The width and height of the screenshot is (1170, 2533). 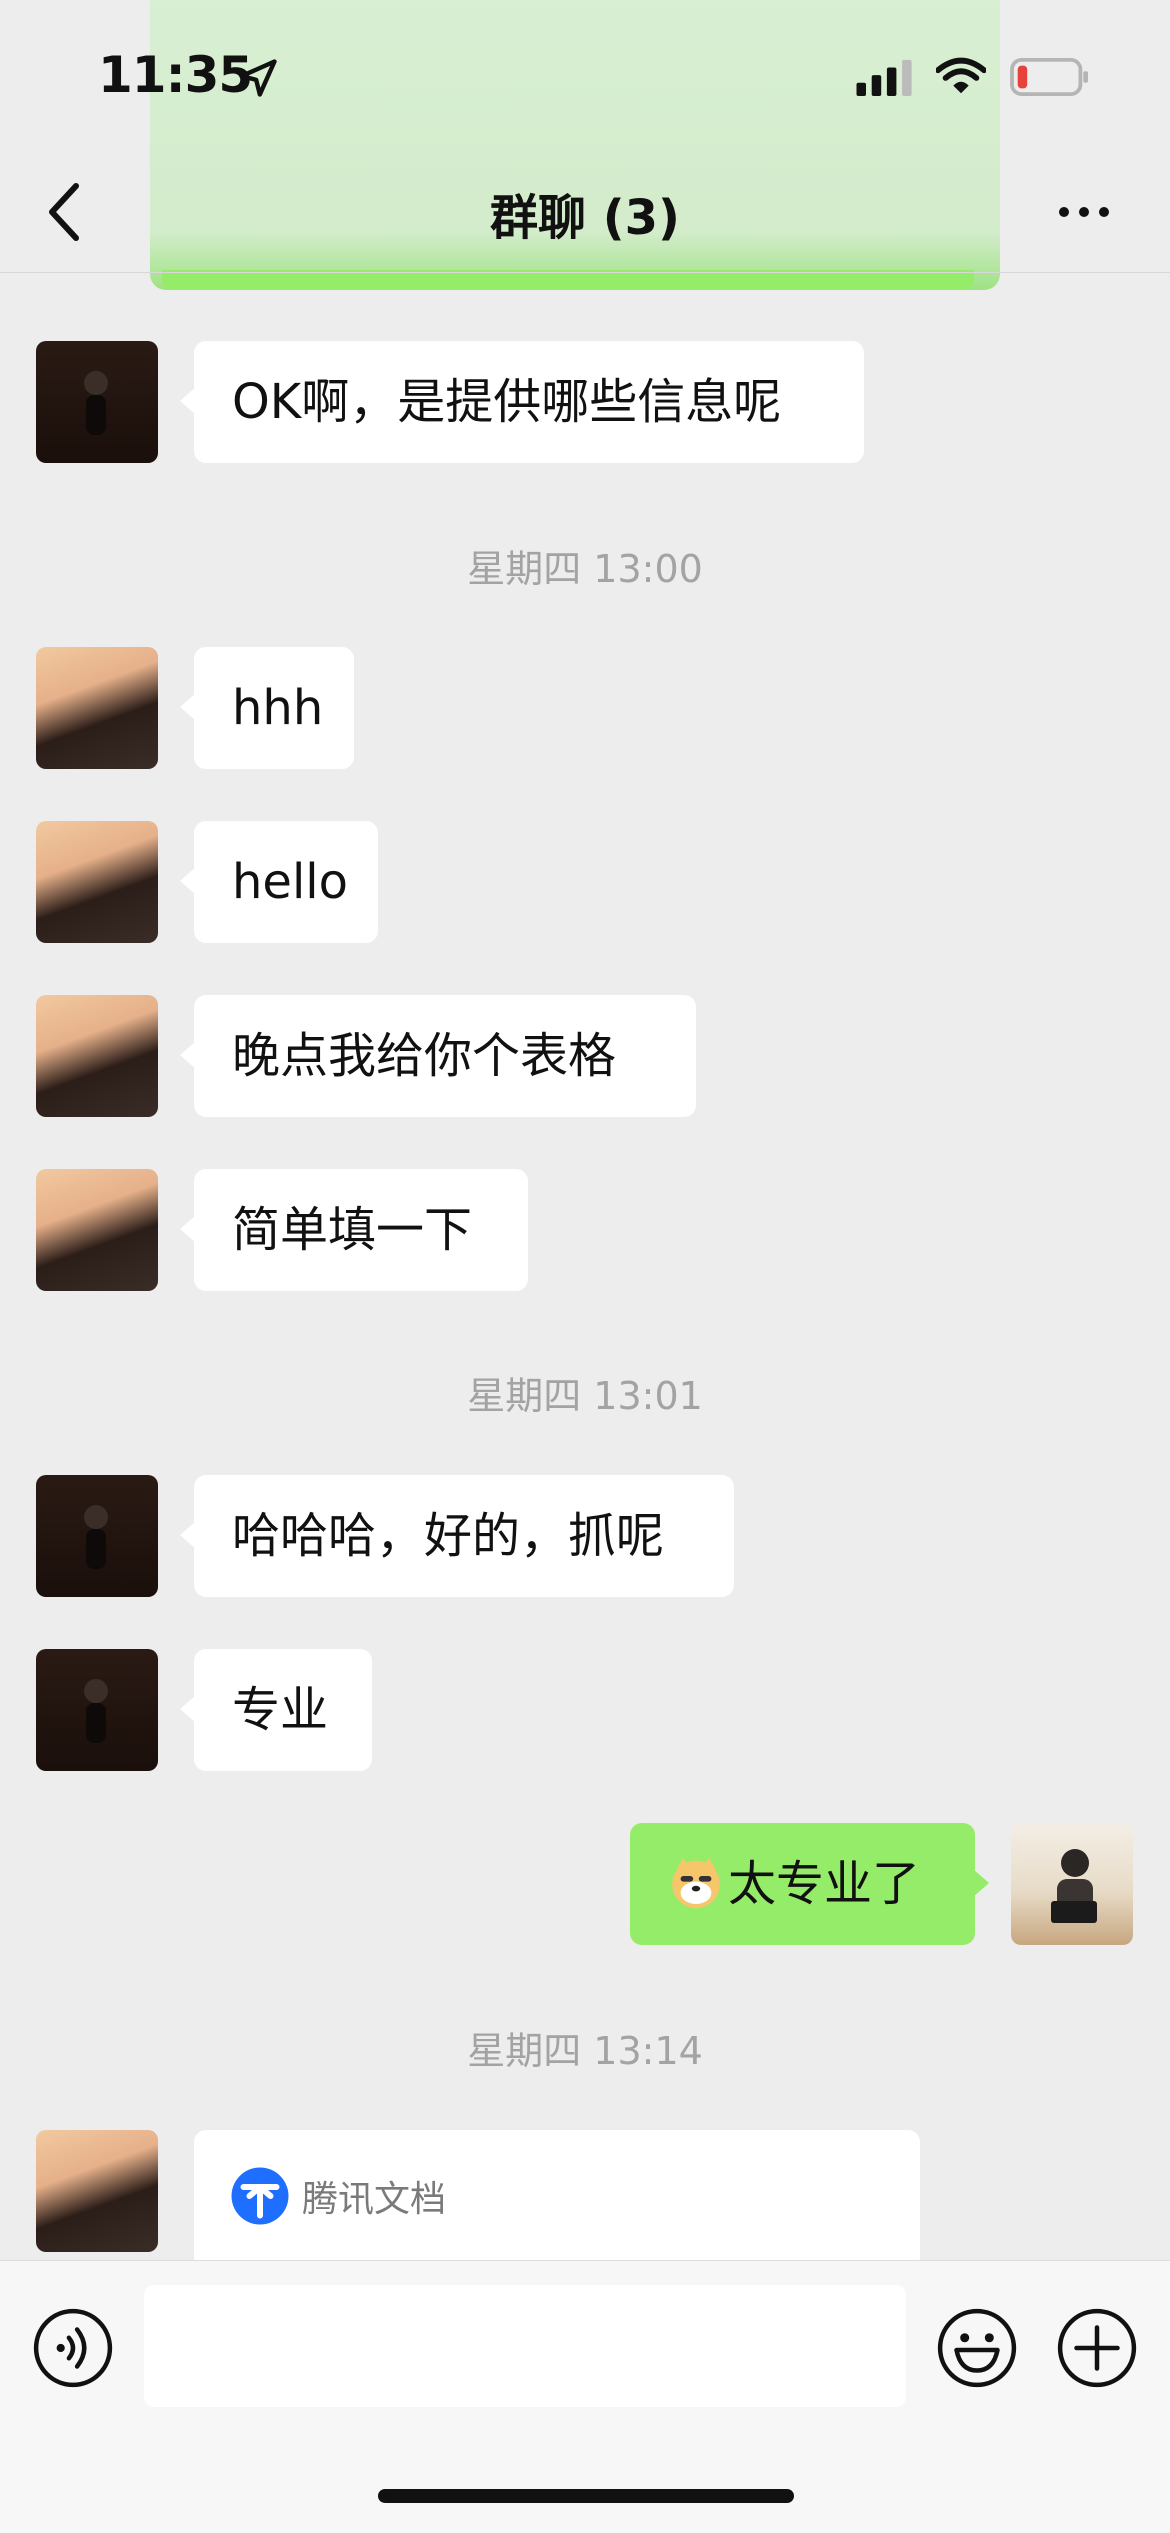 I want to click on message-bubble: 晚点我给你个表格, so click(x=438, y=1056).